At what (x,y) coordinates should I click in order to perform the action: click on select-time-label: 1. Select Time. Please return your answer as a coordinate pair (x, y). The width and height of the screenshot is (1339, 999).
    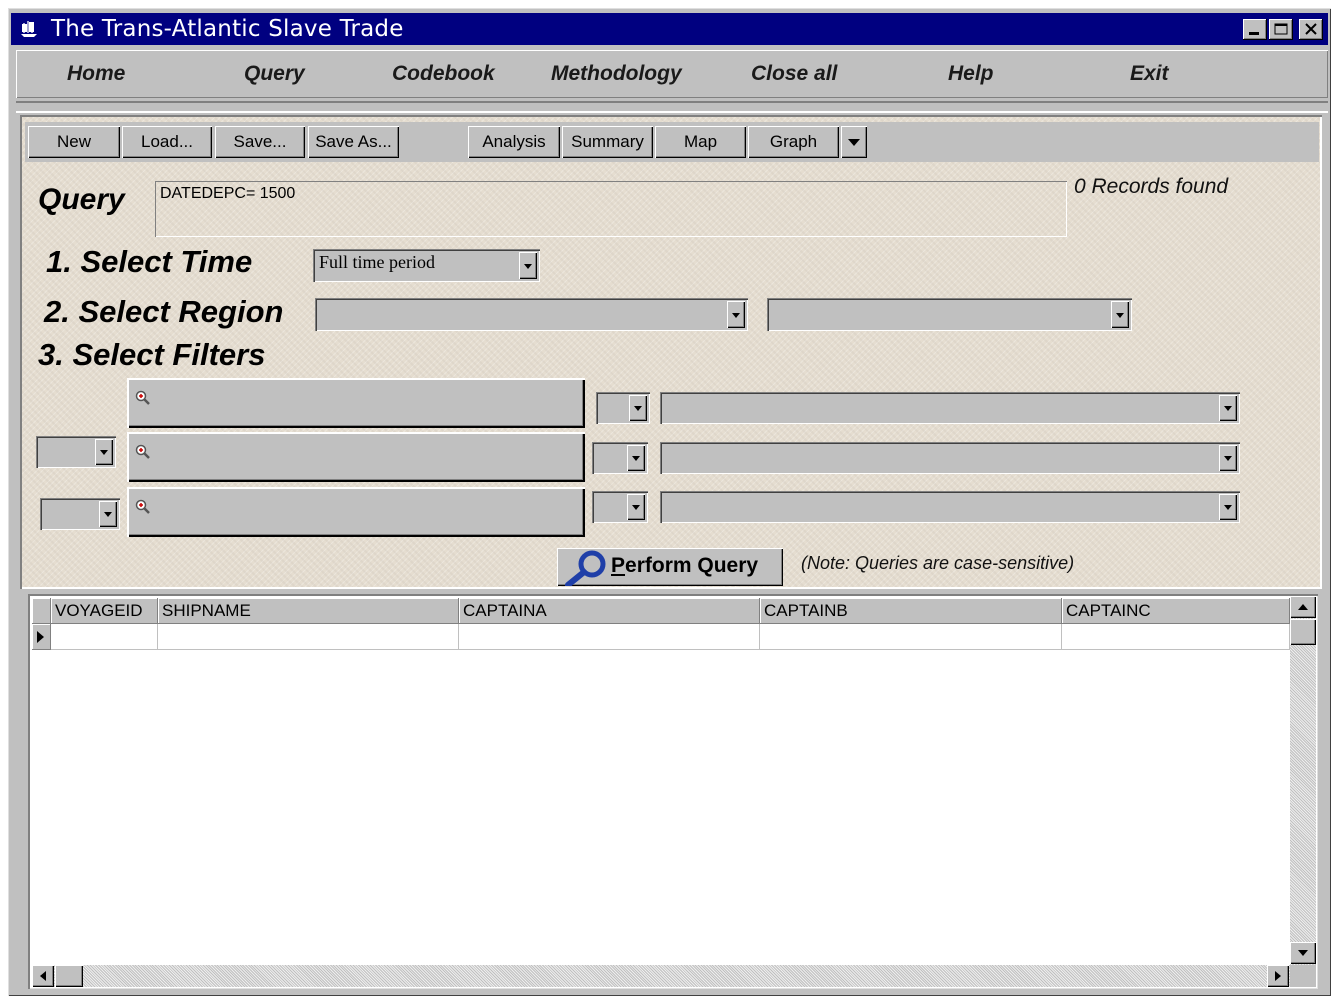
    Looking at the image, I should click on (149, 261).